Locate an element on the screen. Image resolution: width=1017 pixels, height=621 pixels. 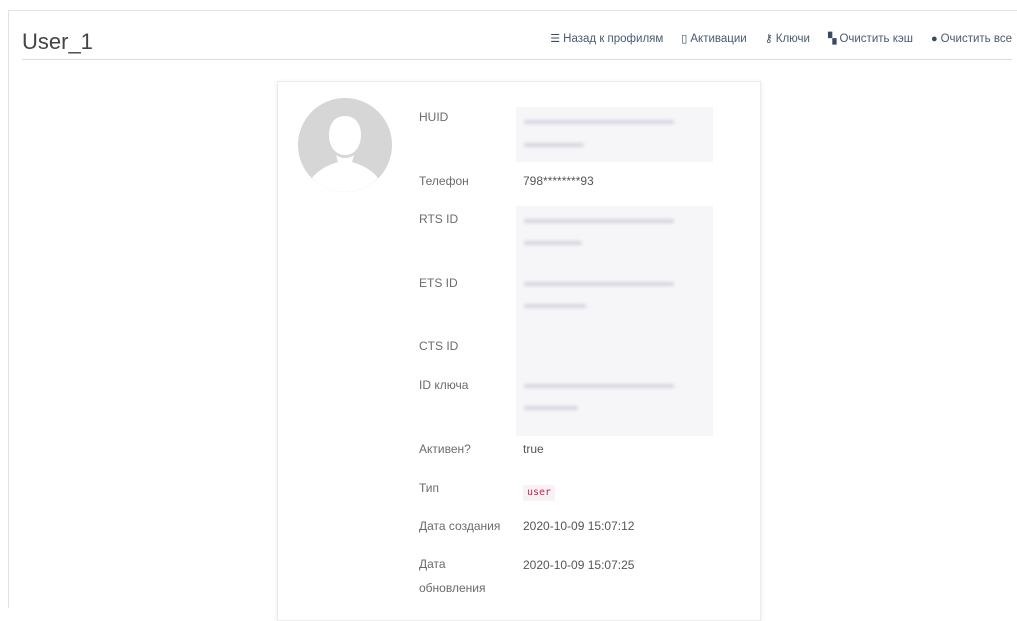
key-id-label: ID ключа is located at coordinates (444, 385).